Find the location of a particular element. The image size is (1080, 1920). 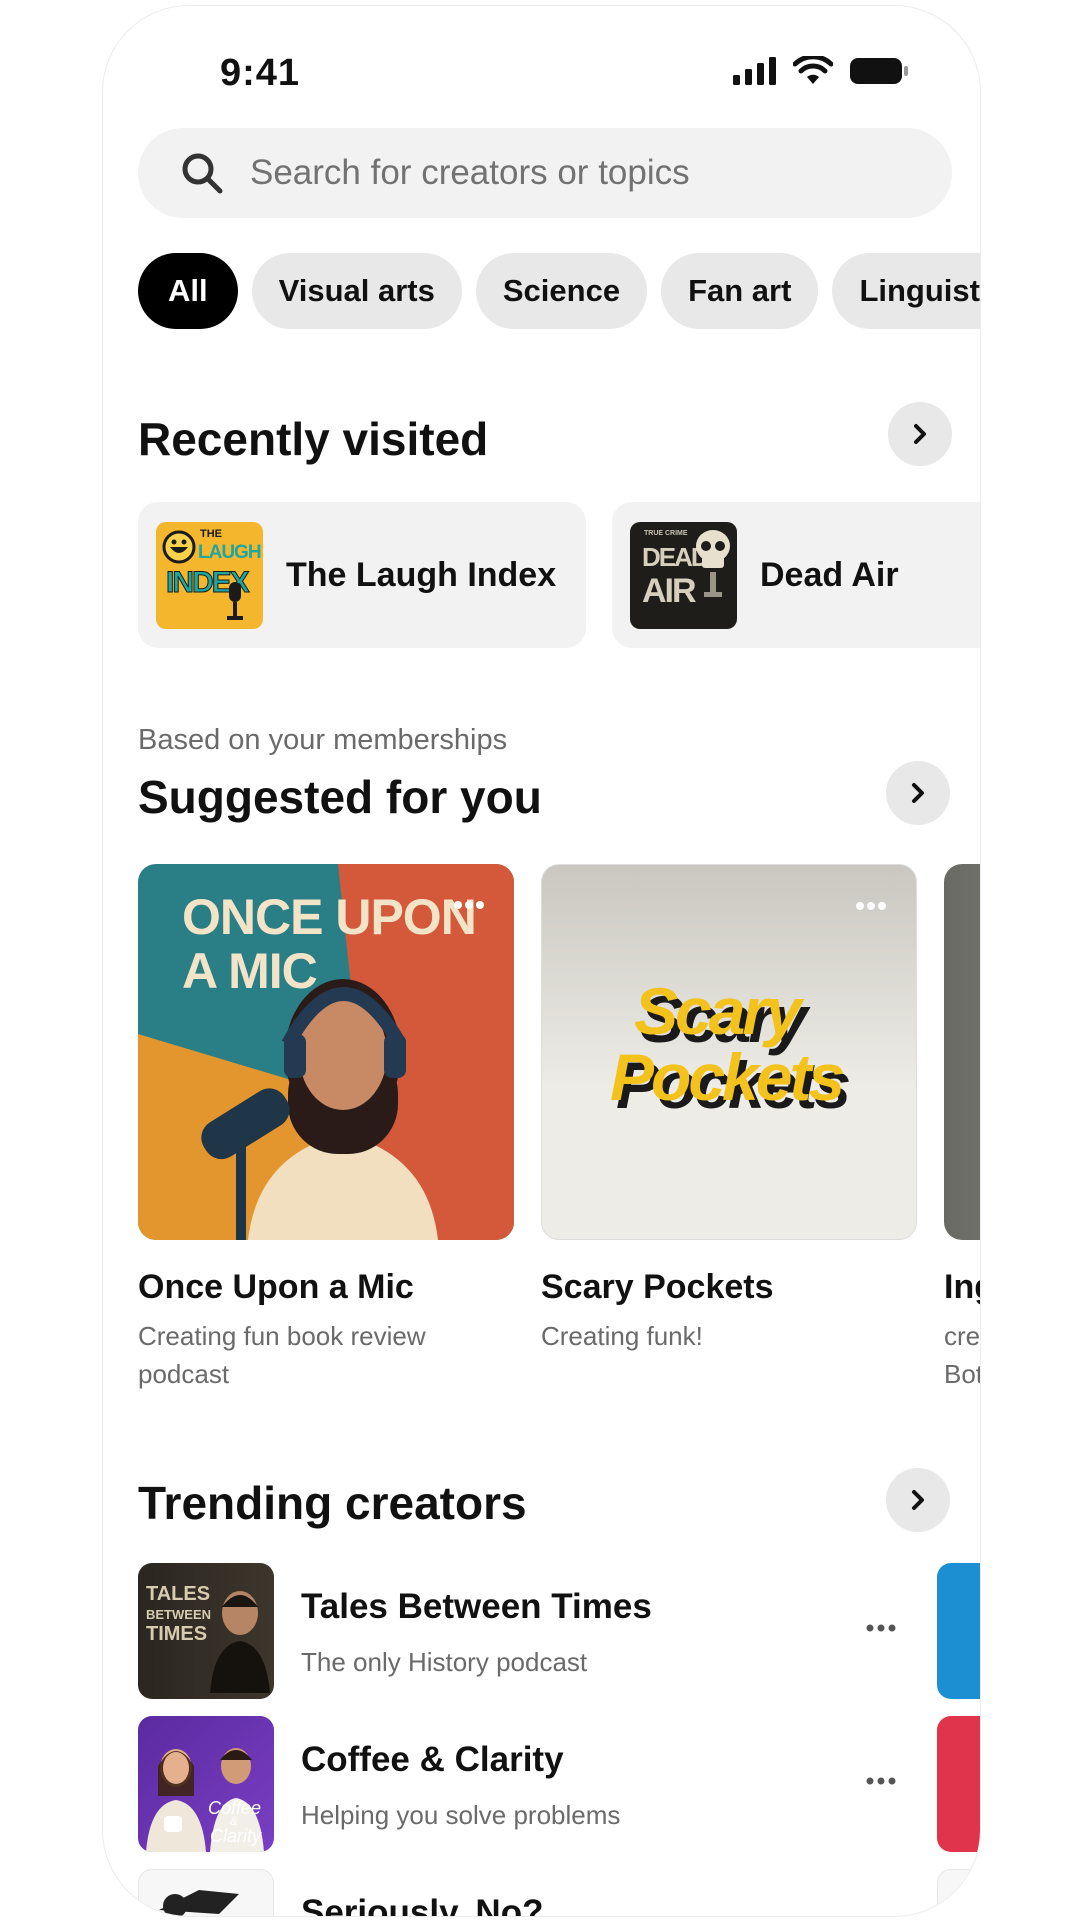

search-bar is located at coordinates (545, 173).